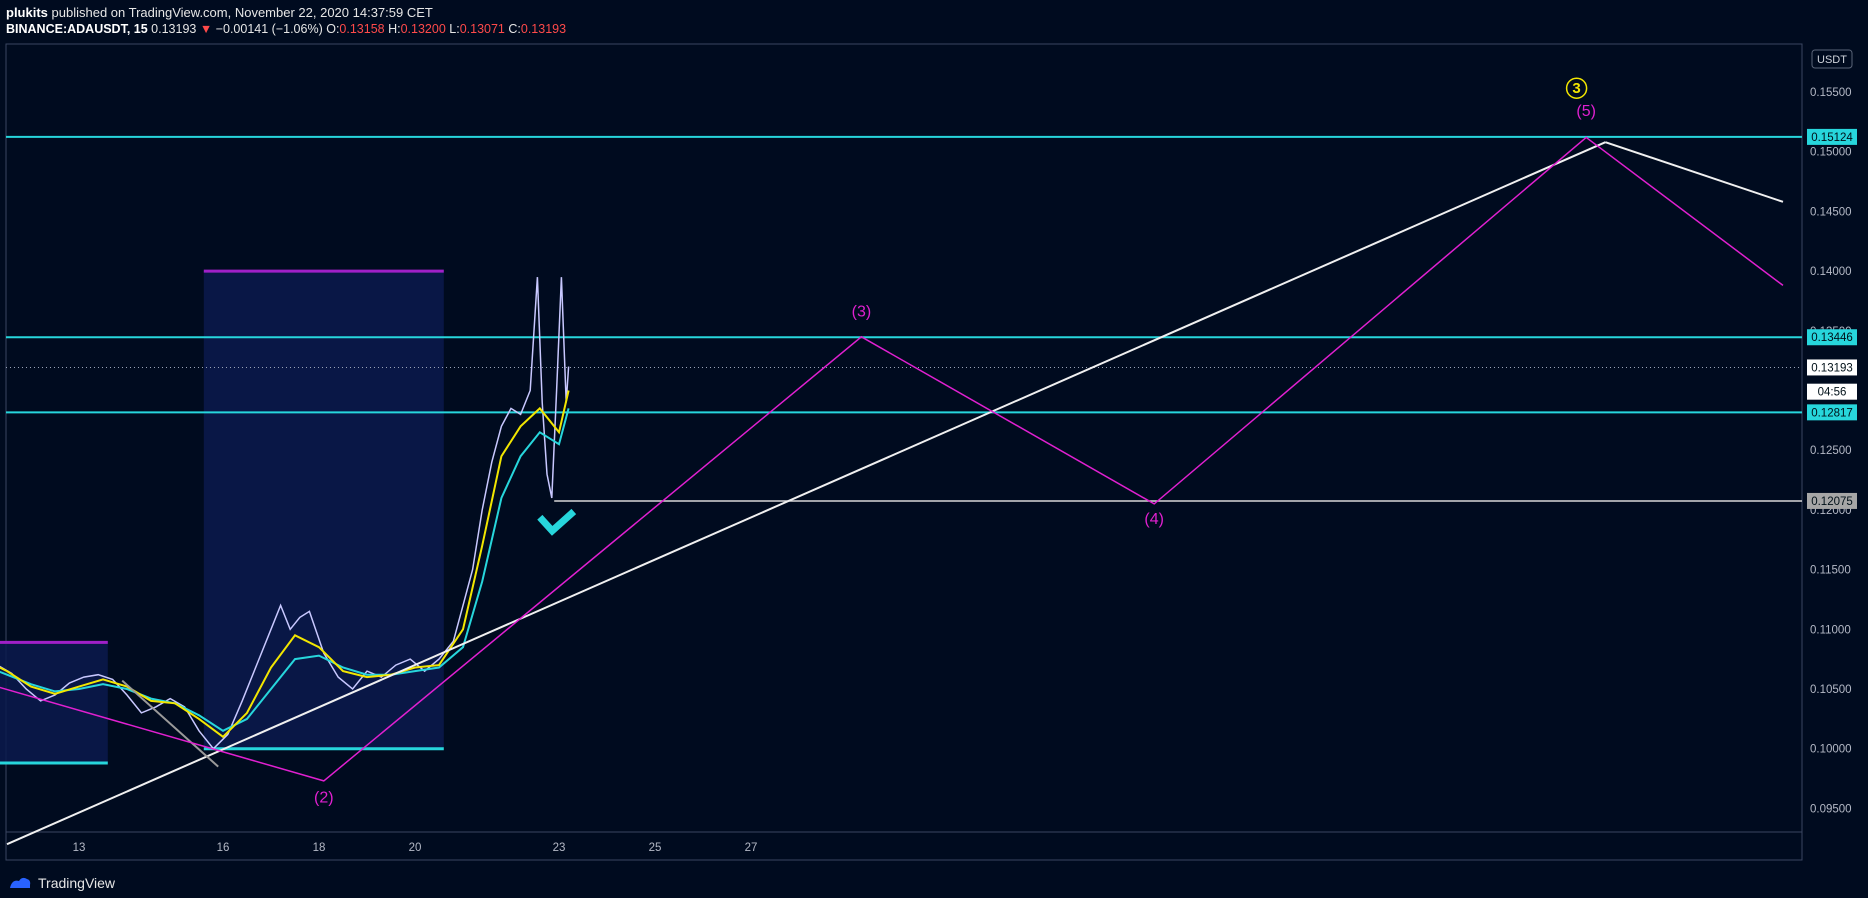 This screenshot has height=898, width=1868. I want to click on x-tick-label: 13, so click(79, 848).